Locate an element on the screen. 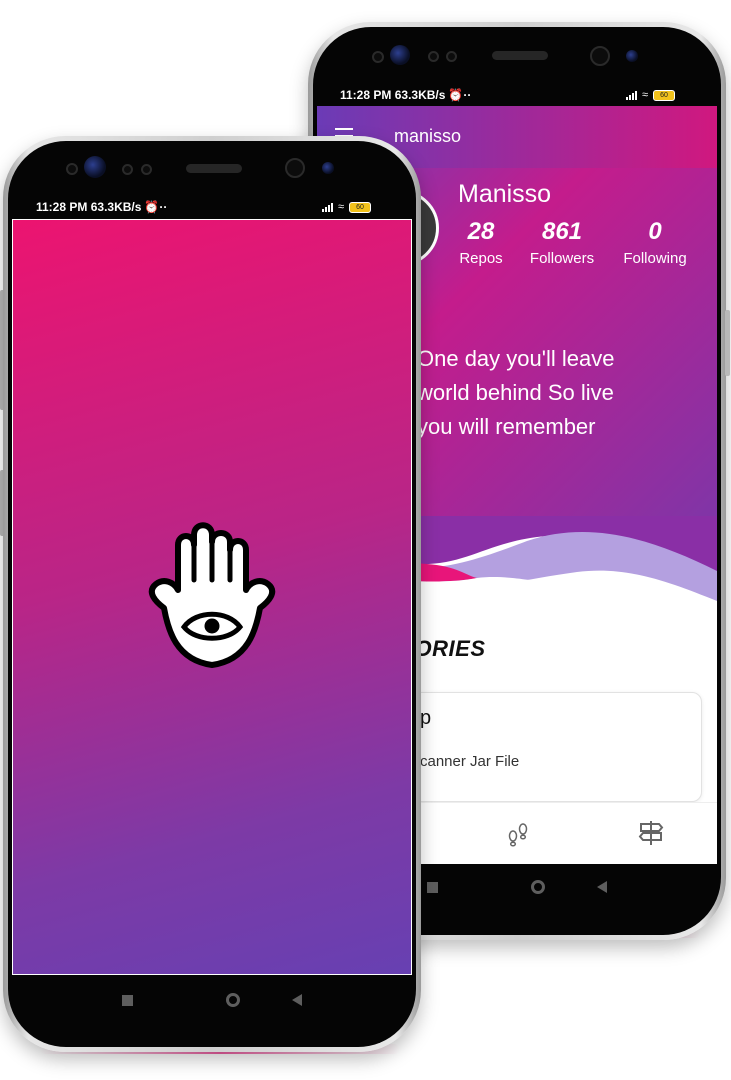 This screenshot has width=731, height=1080. signpost-icon is located at coordinates (651, 833).